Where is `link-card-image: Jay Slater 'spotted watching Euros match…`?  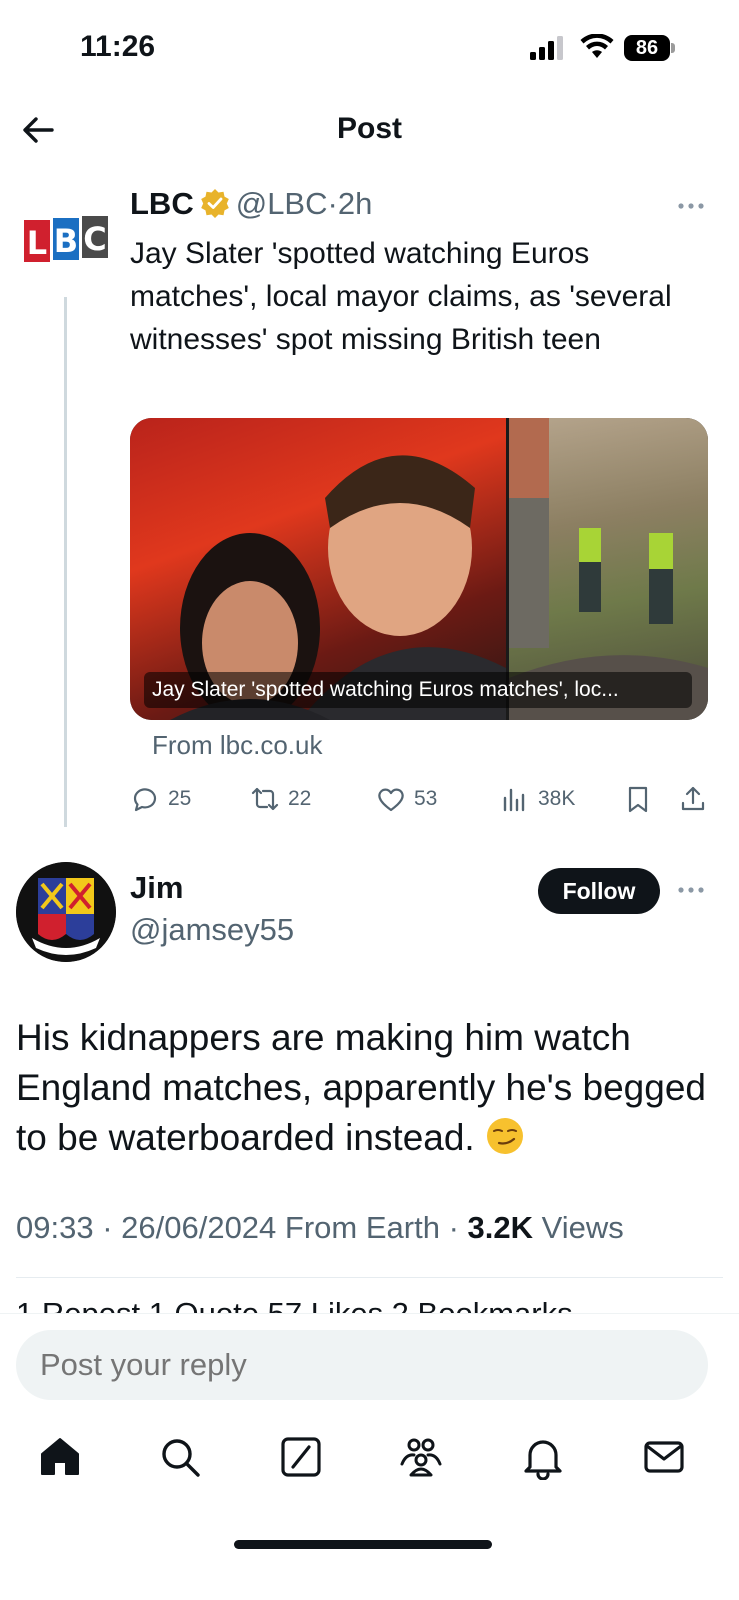
link-card-image: Jay Slater 'spotted watching Euros match… is located at coordinates (419, 569).